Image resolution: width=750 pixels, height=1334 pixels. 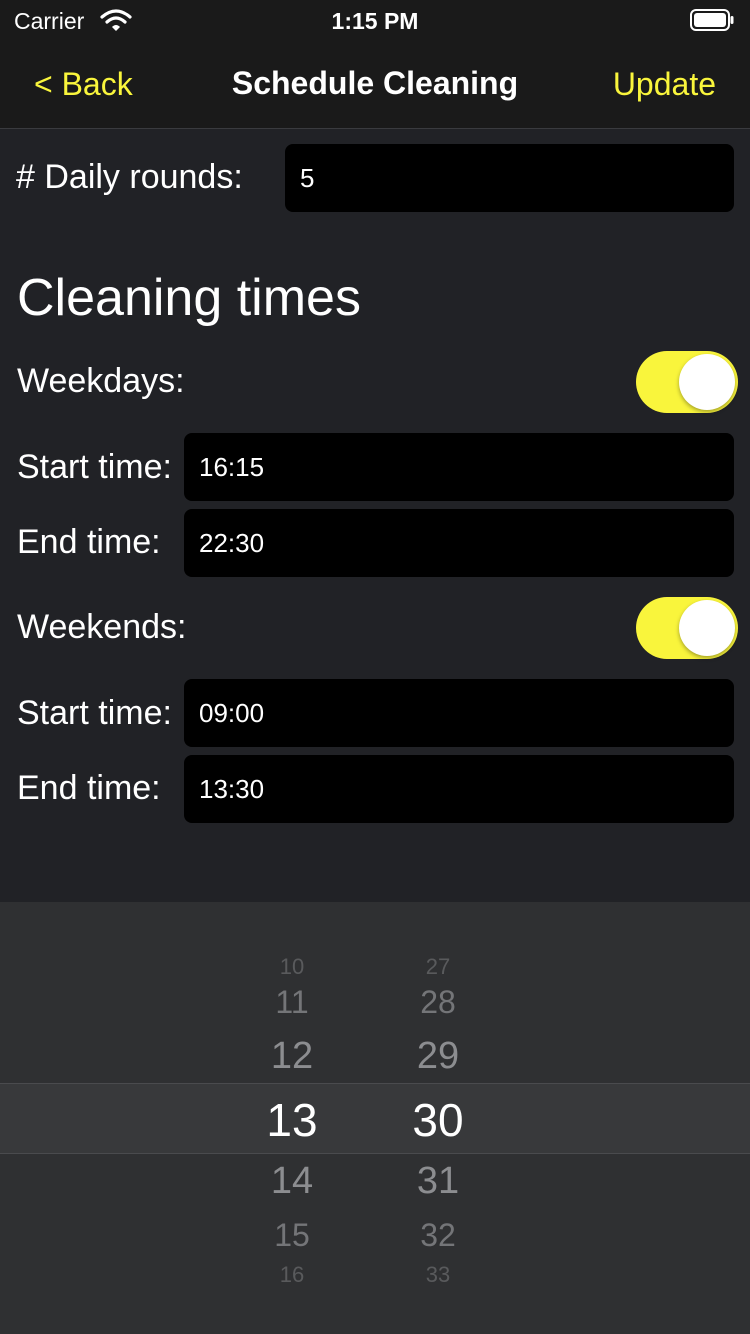 I want to click on weekends-start-label: Start time:, so click(x=94, y=713).